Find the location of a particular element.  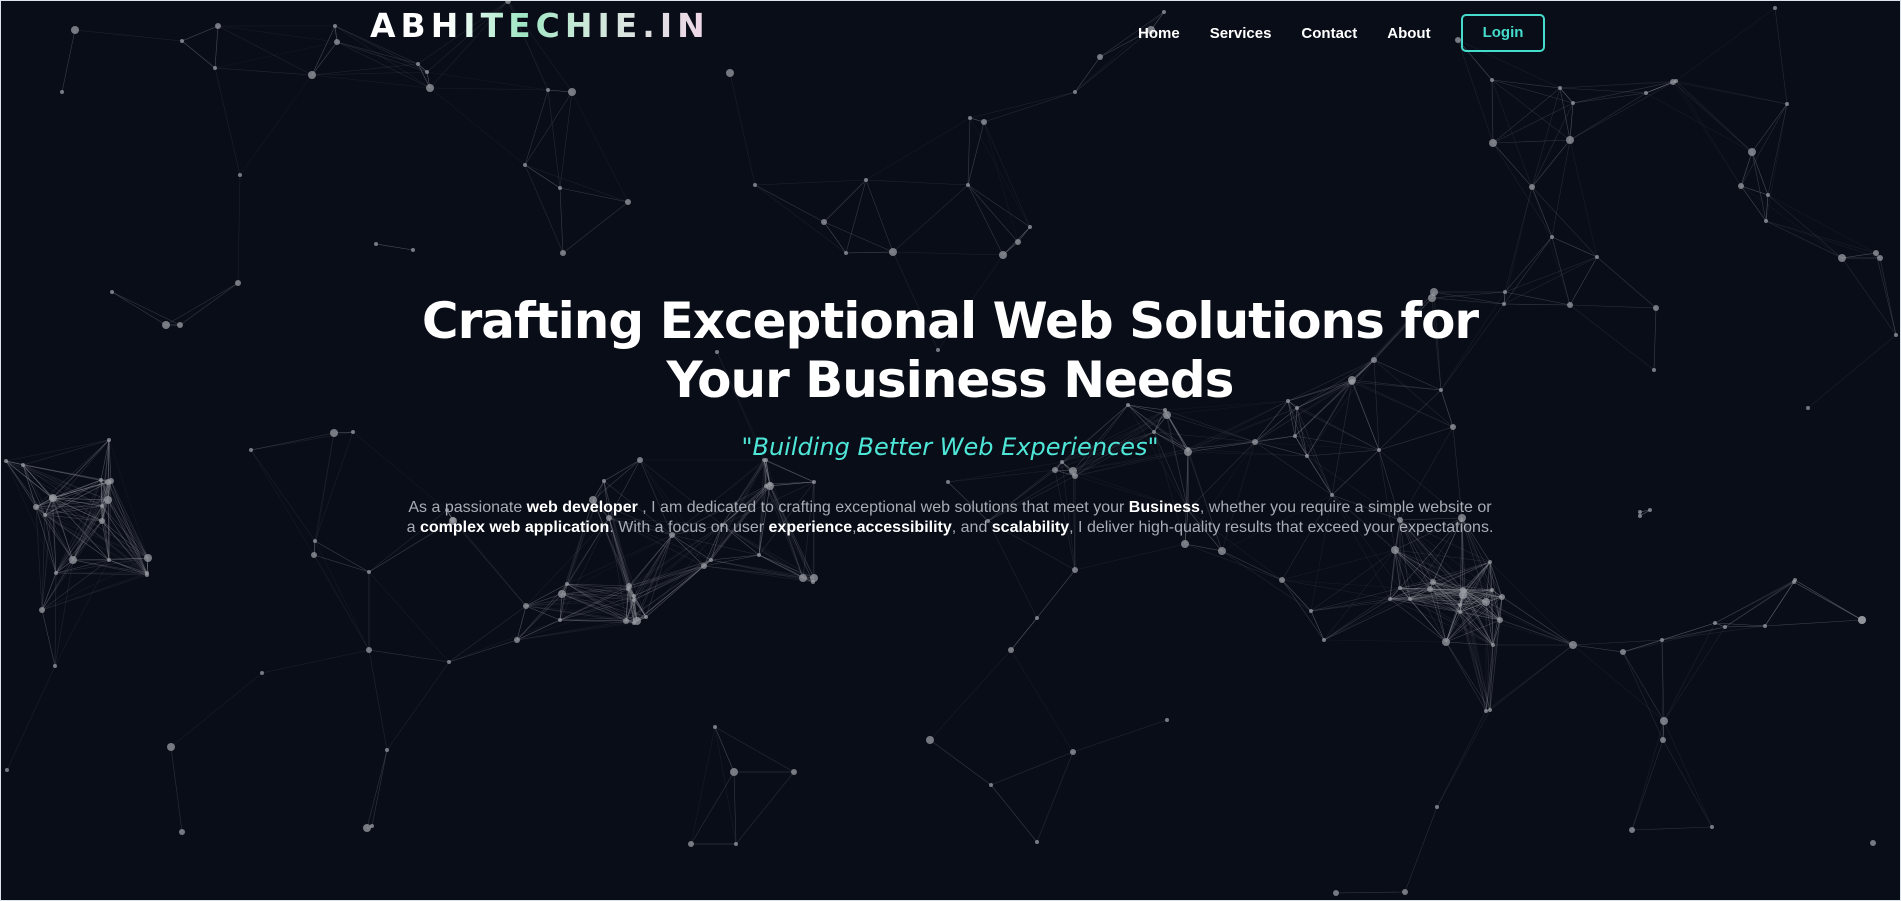

site-logo: ABHITECHIE.IN is located at coordinates (540, 25).